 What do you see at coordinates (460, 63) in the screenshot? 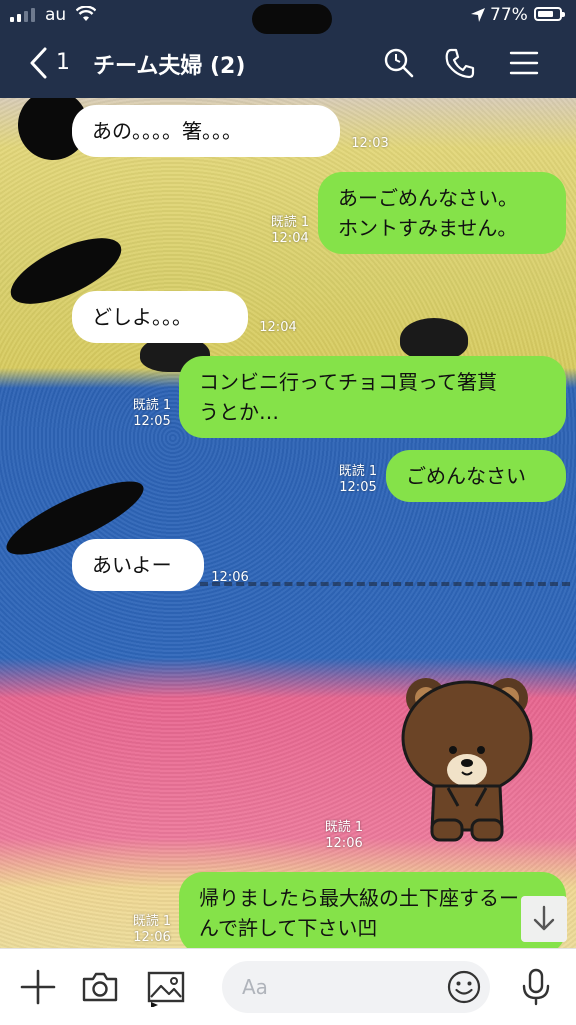
I see `phone-icon` at bounding box center [460, 63].